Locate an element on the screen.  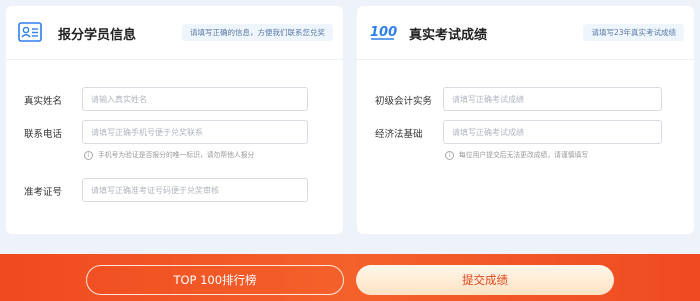
submit-score-button: 提交成绩 is located at coordinates (485, 280).